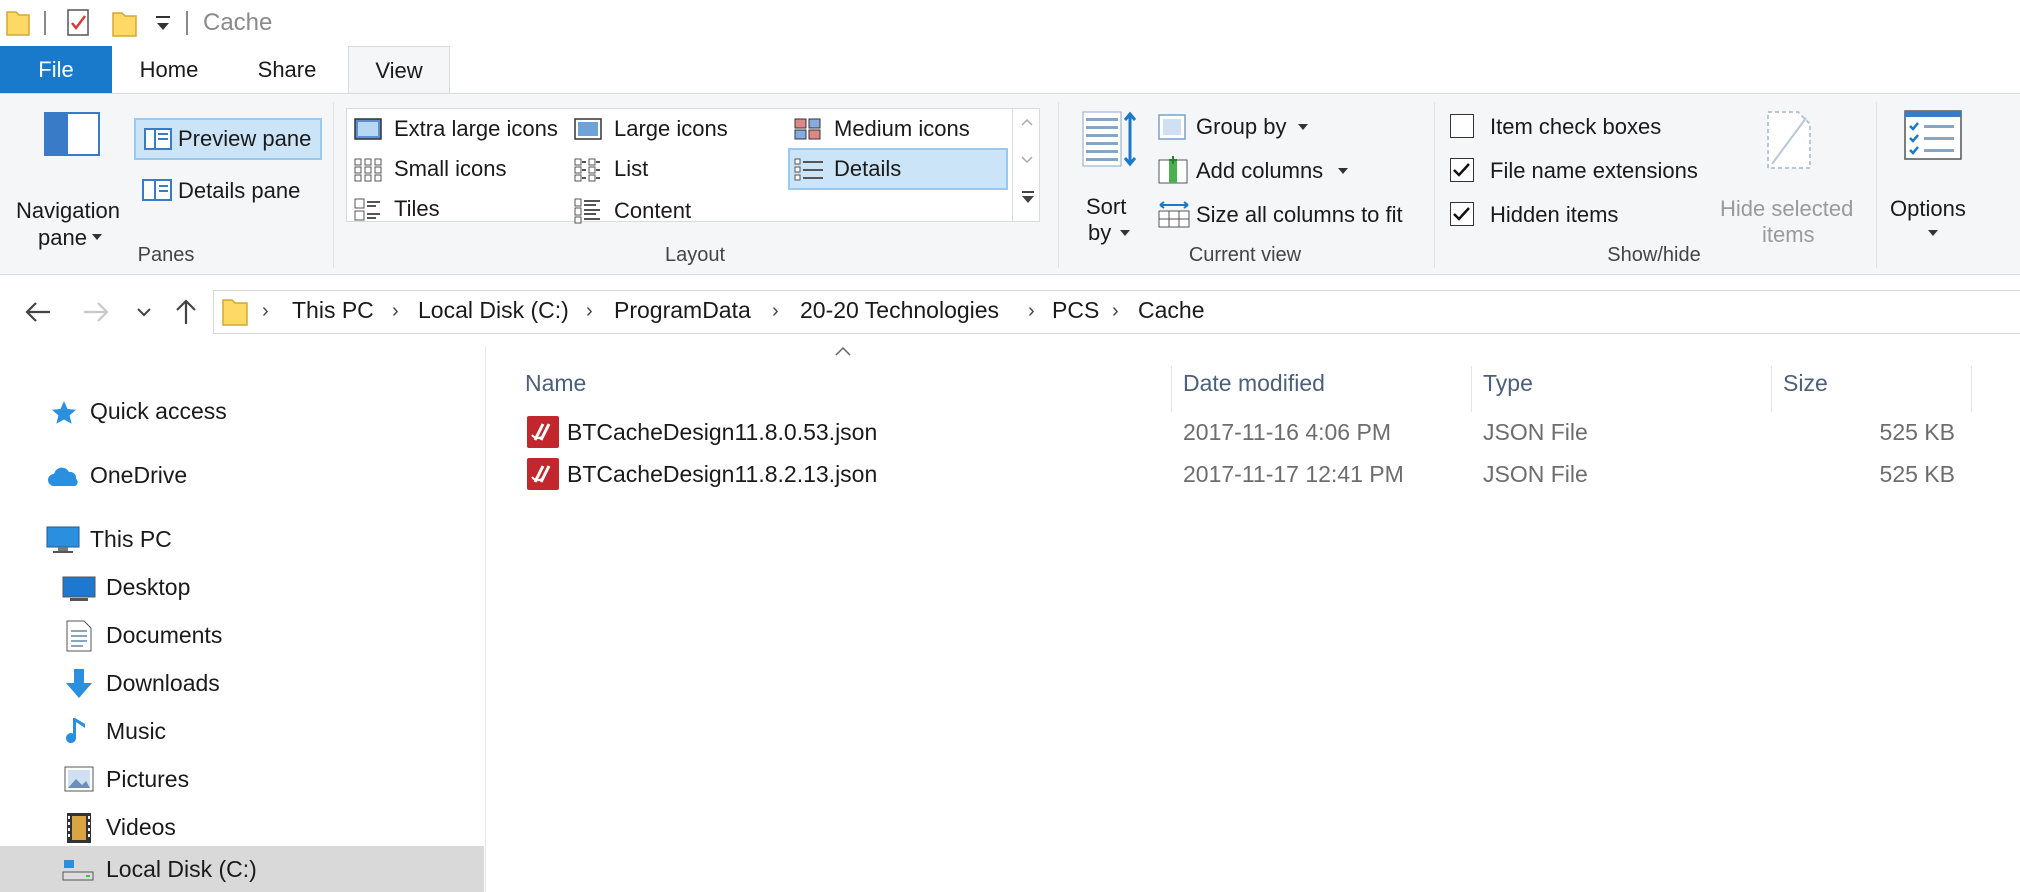  Describe the element at coordinates (450, 168) in the screenshot. I see `layout-item-label: Small icons` at that location.